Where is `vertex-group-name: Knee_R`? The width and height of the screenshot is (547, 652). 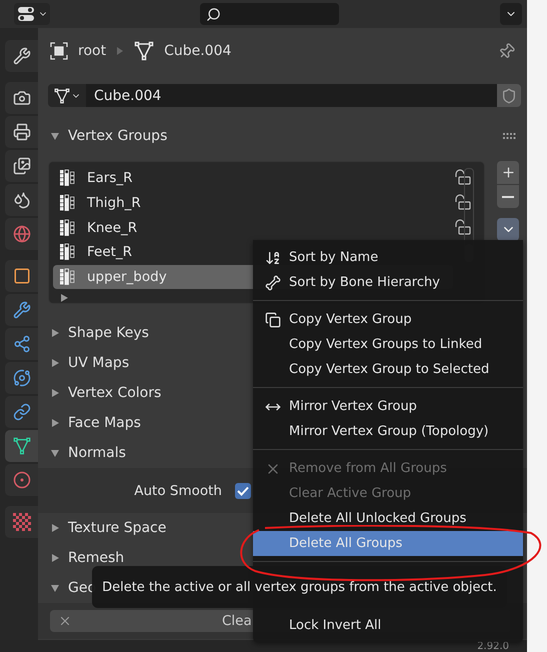 vertex-group-name: Knee_R is located at coordinates (112, 228).